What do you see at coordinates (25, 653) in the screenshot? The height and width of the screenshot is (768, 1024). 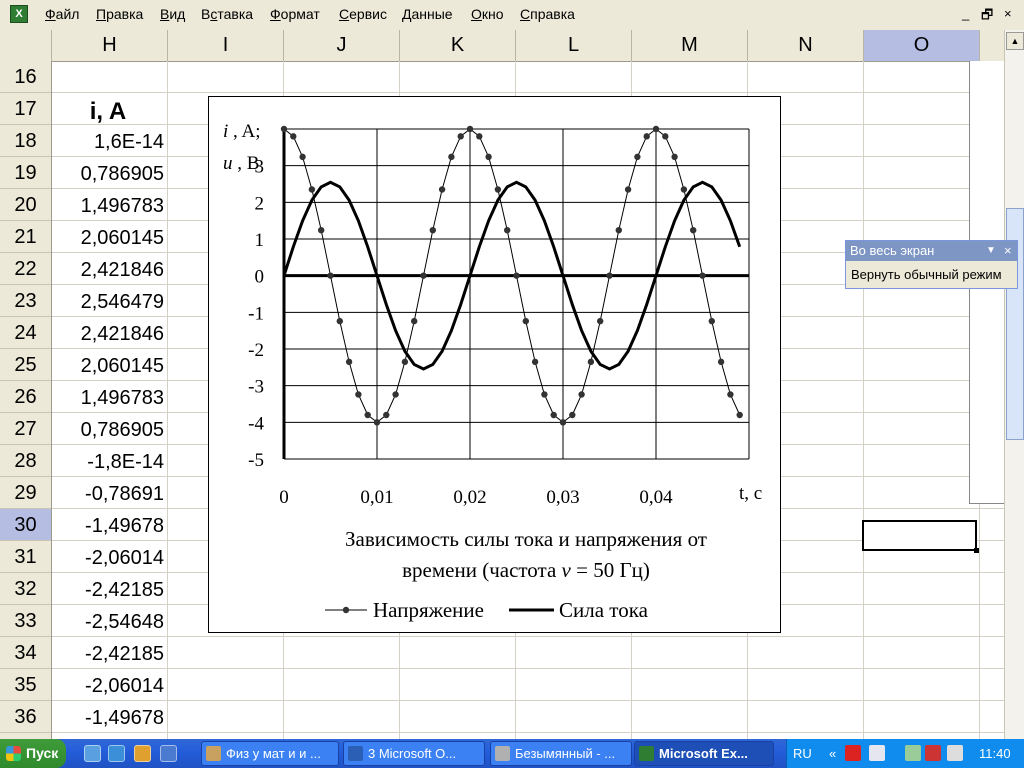 I see `row-header-34: 34` at bounding box center [25, 653].